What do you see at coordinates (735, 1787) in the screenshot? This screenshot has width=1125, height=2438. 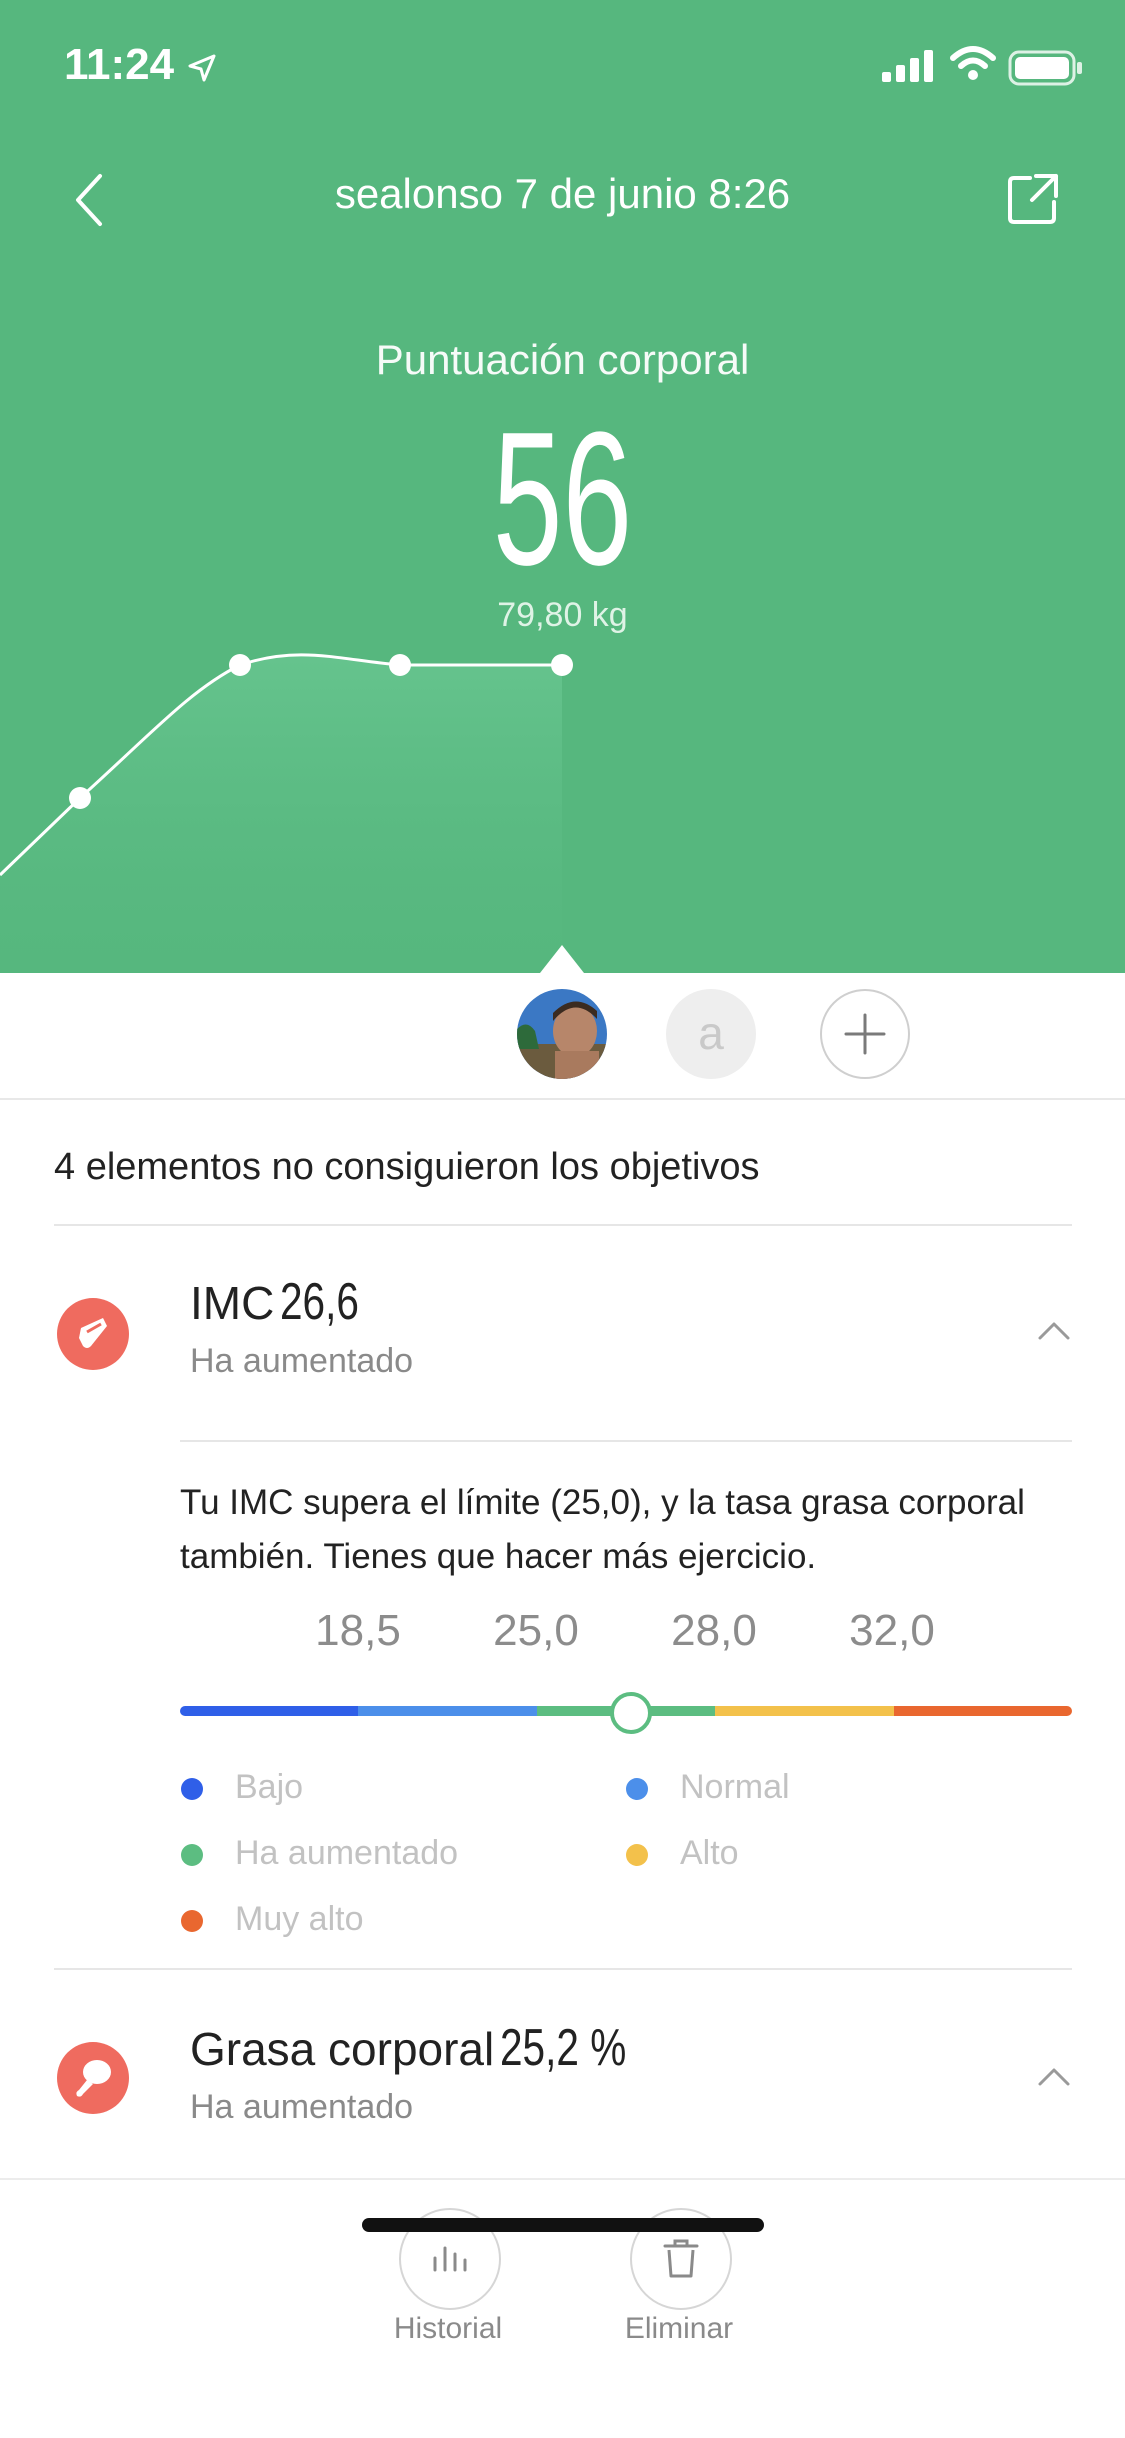 I see `legend-label: Normal` at bounding box center [735, 1787].